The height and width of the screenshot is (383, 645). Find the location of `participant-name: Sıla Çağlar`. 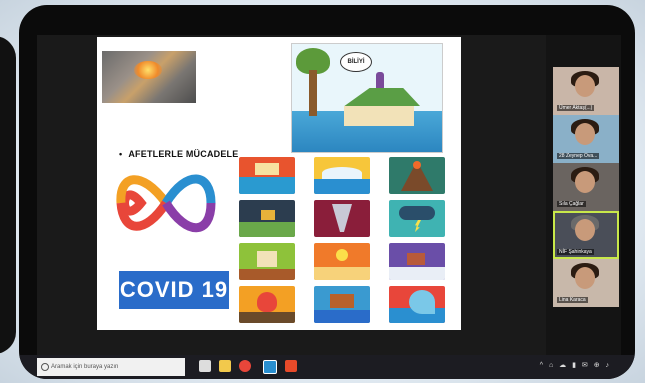

participant-name: Sıla Çağlar is located at coordinates (571, 204).